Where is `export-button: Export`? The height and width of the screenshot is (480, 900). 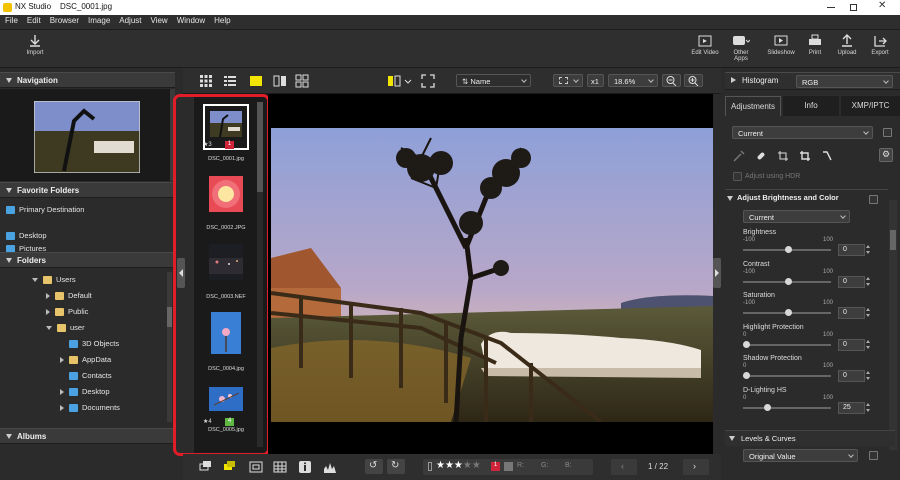
export-button: Export is located at coordinates (880, 45).